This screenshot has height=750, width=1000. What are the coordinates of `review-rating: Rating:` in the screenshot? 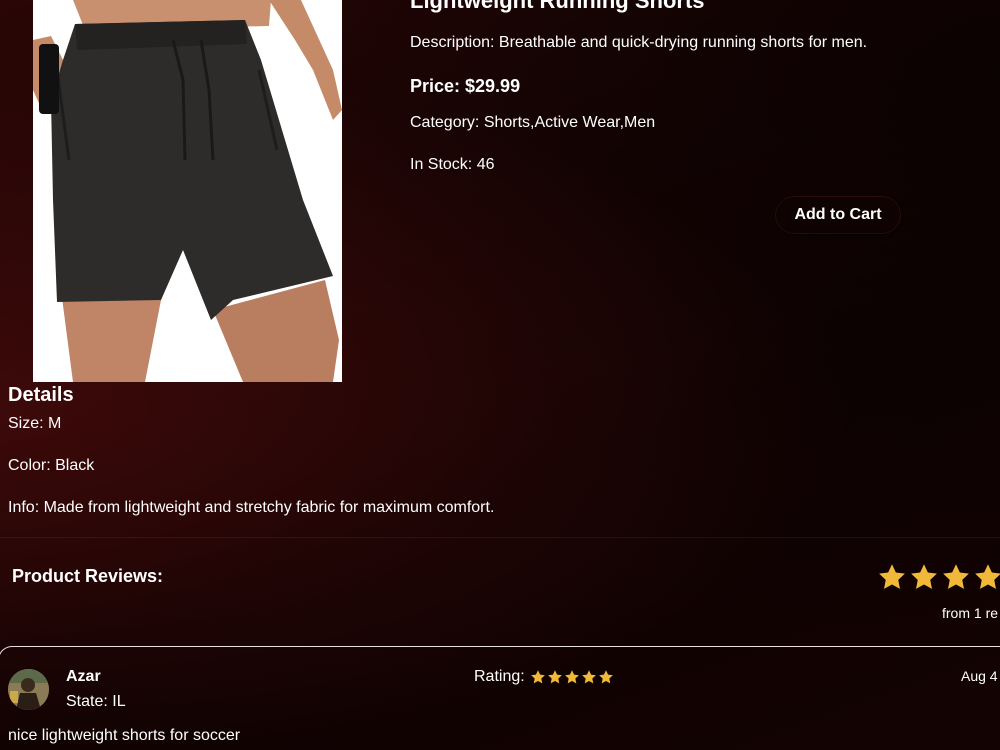 It's located at (544, 677).